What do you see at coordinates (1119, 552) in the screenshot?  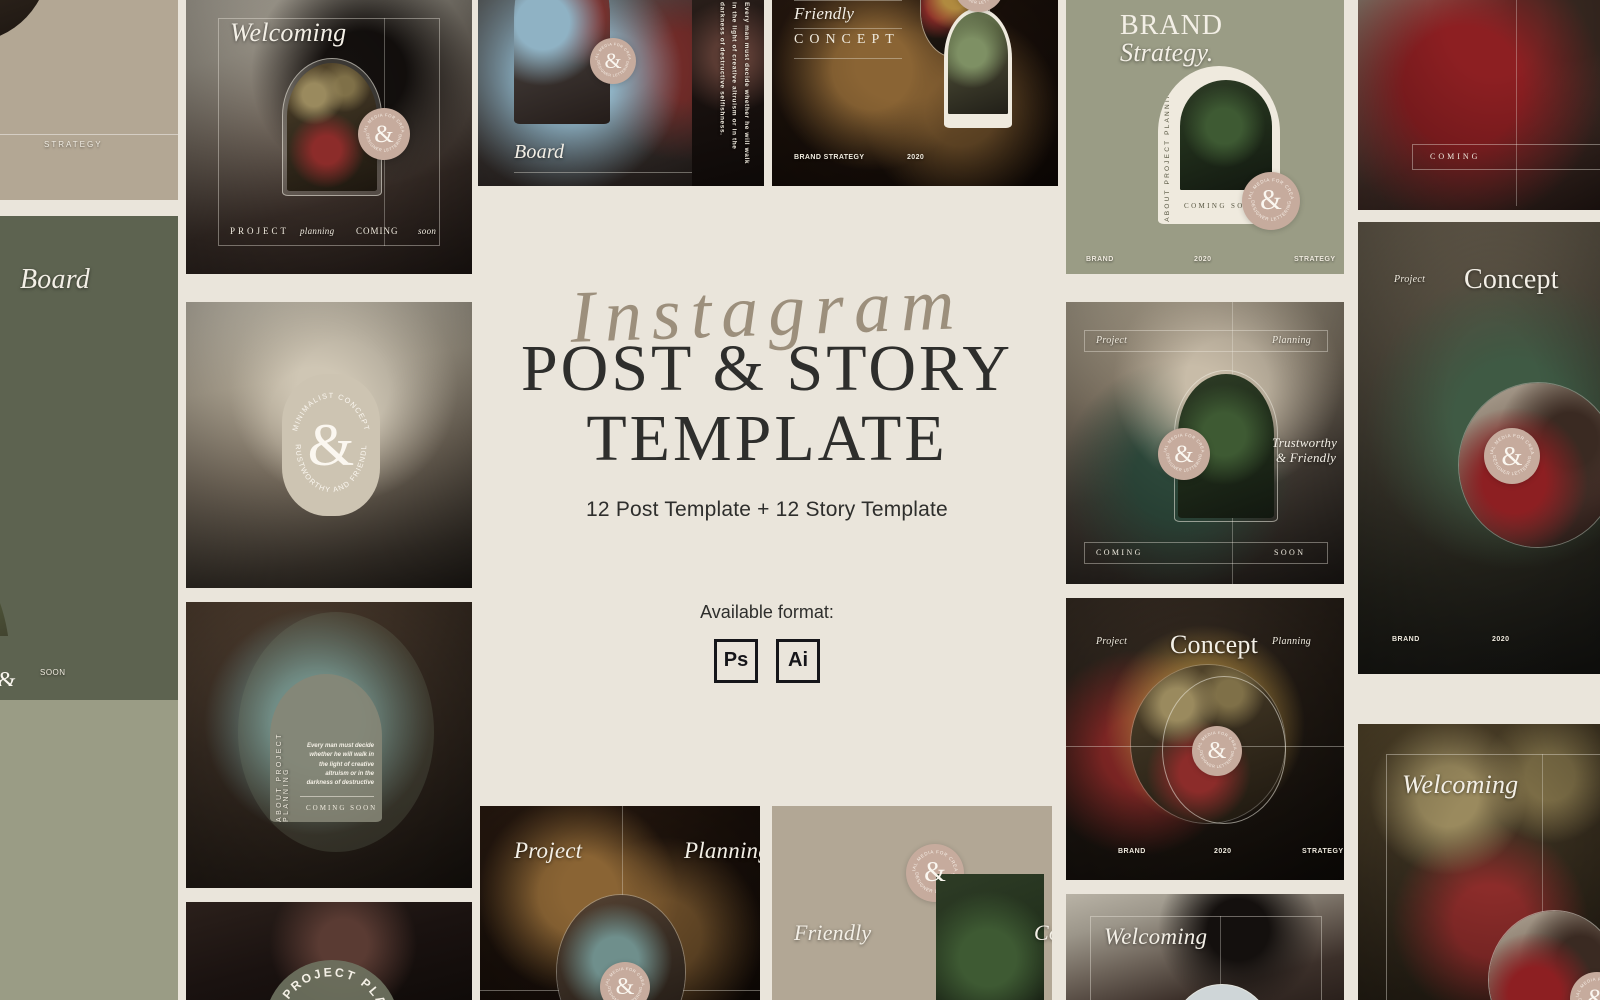 I see `post-footer-coming: COMING` at bounding box center [1119, 552].